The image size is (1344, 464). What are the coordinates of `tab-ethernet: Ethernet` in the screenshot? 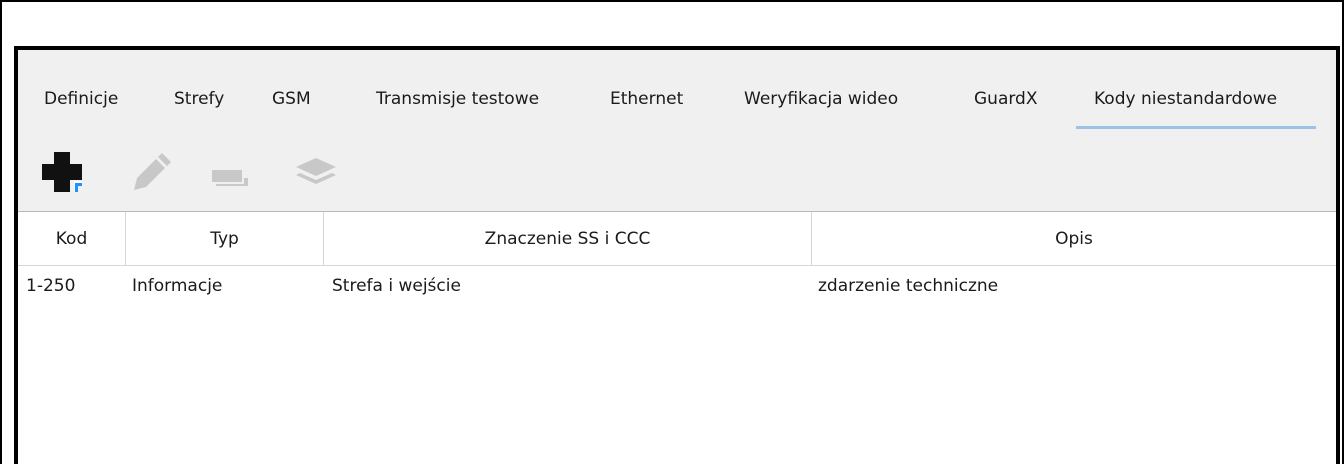 It's located at (646, 90).